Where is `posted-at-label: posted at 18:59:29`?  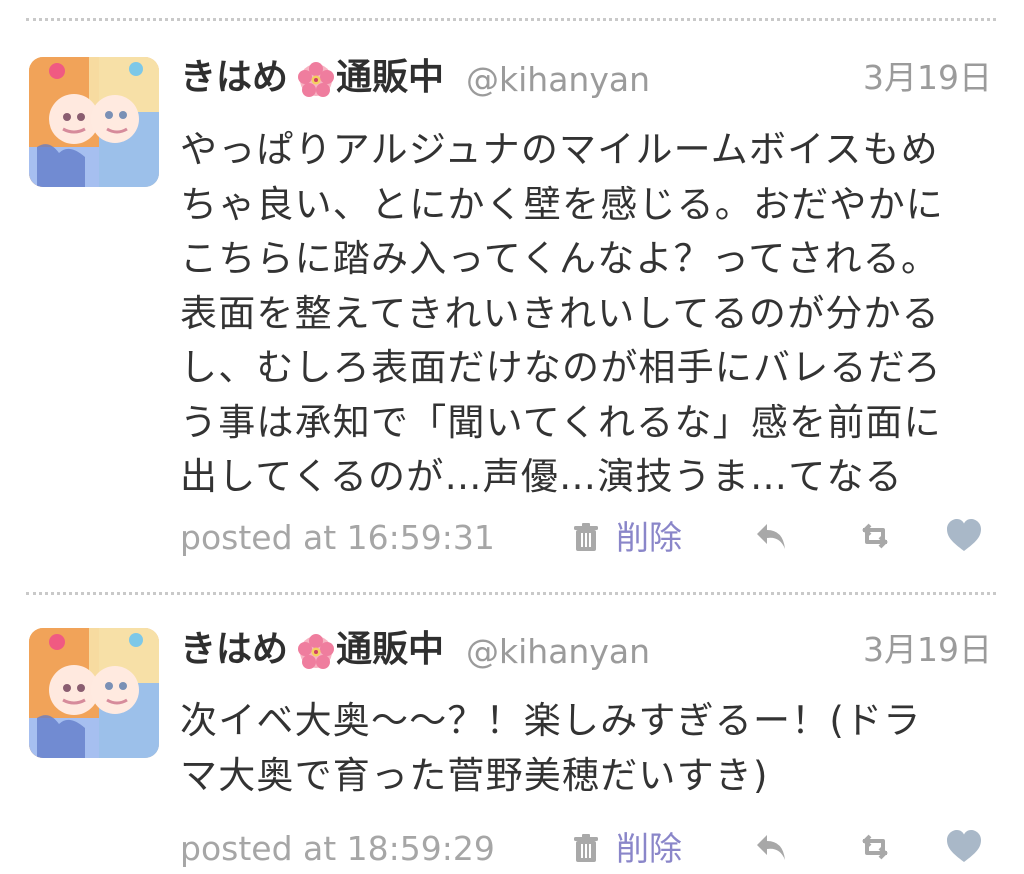
posted-at-label: posted at 18:59:29 is located at coordinates (337, 848).